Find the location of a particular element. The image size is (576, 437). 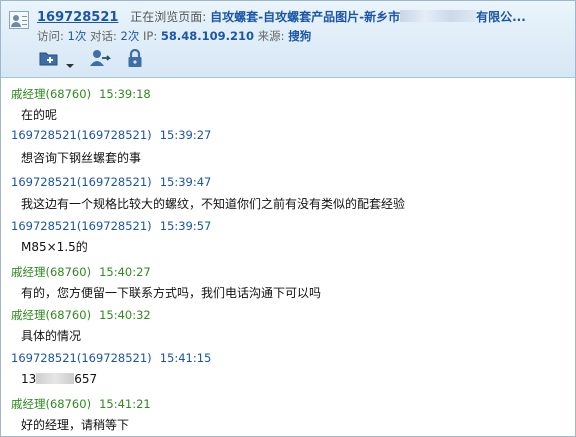

message-3: 169728521(169728521) 15:39:47 is located at coordinates (111, 182).